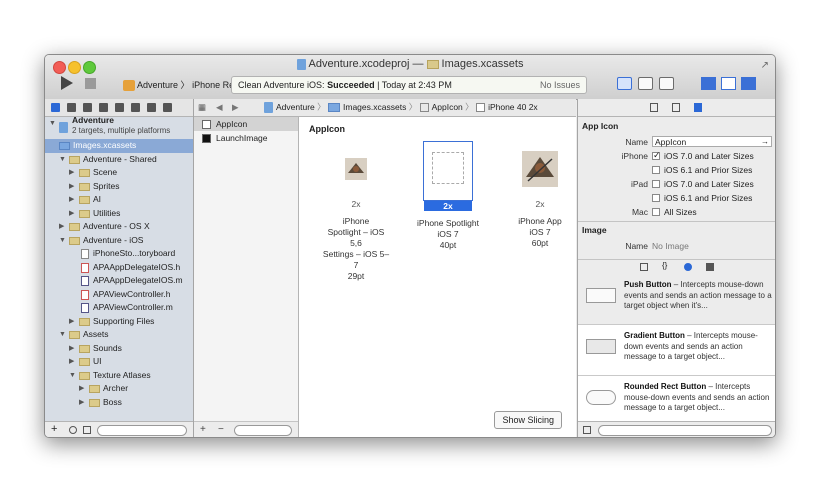 The height and width of the screenshot is (500, 820). Describe the element at coordinates (135, 107) in the screenshot. I see `debug-nav-icon` at that location.